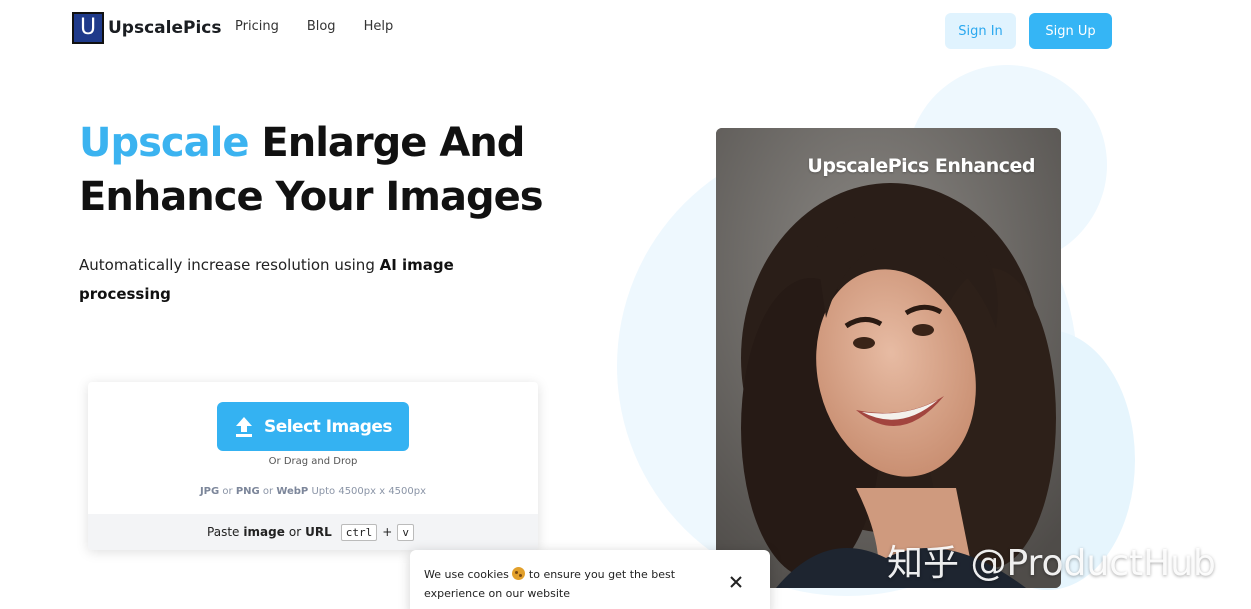 This screenshot has width=1251, height=609. I want to click on sign-in-button: Sign In, so click(980, 31).